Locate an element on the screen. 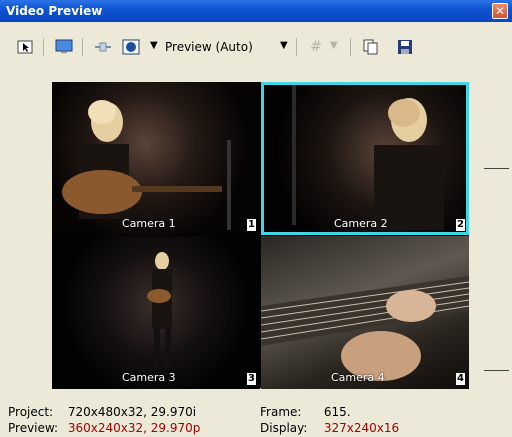 This screenshot has width=512, height=437. split-screen-button is located at coordinates (103, 47).